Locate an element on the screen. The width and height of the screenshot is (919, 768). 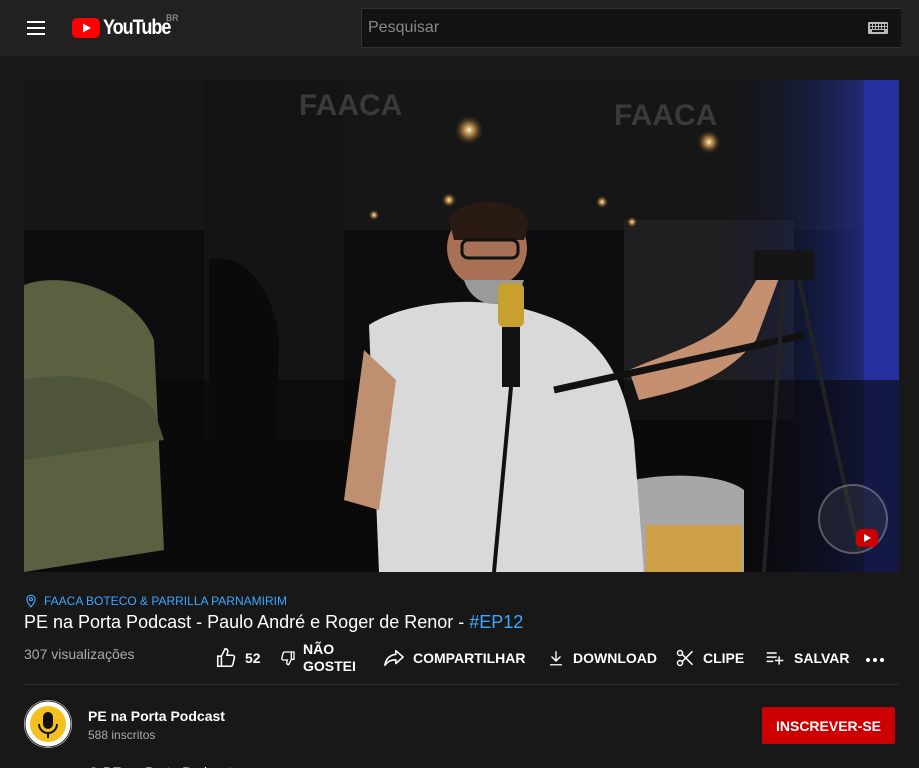
dislike-button: NÃO GOSTEI is located at coordinates (318, 658).